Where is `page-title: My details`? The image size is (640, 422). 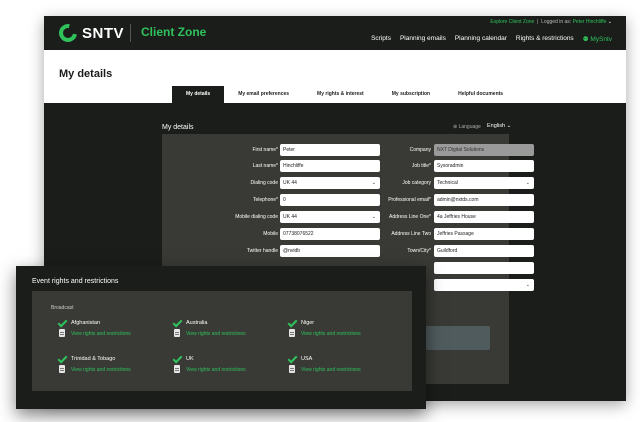 page-title: My details is located at coordinates (86, 74).